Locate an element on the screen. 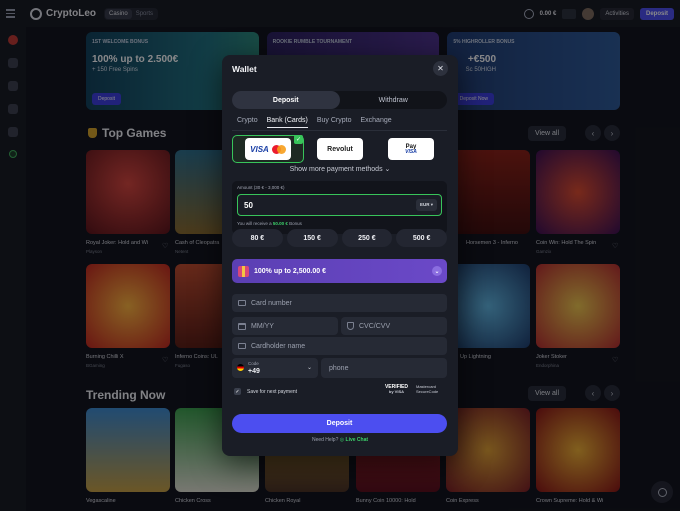  payment-option-applepay: Pay VISA is located at coordinates (411, 149).